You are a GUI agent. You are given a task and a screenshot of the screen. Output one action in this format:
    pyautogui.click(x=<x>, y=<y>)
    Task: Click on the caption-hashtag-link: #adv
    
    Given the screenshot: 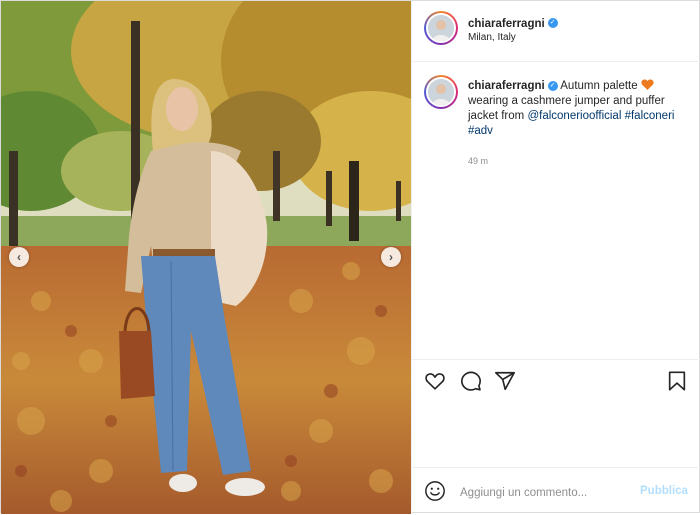 What is the action you would take?
    pyautogui.click(x=480, y=131)
    